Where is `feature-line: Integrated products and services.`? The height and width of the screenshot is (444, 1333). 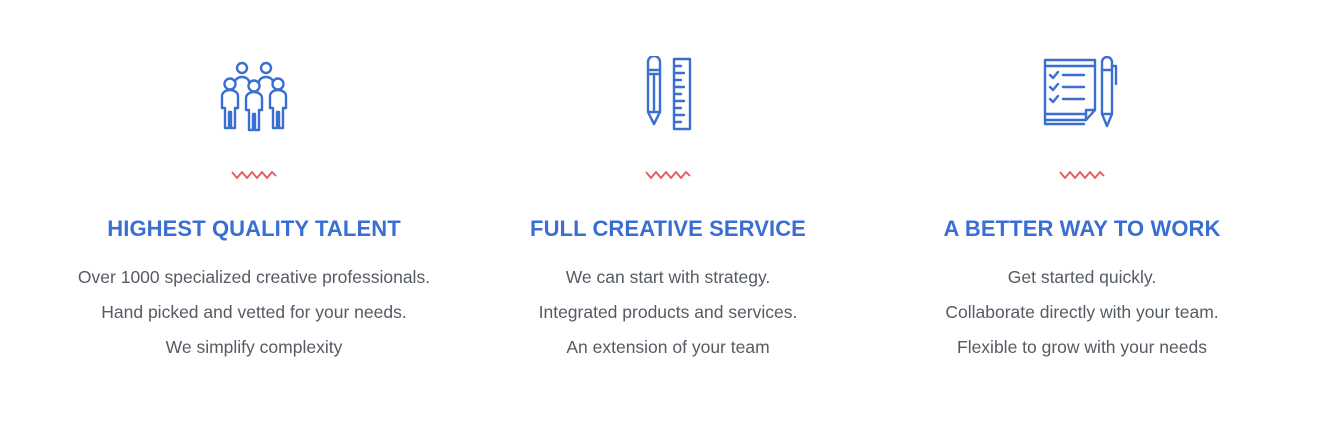
feature-line: Integrated products and services. is located at coordinates (668, 312).